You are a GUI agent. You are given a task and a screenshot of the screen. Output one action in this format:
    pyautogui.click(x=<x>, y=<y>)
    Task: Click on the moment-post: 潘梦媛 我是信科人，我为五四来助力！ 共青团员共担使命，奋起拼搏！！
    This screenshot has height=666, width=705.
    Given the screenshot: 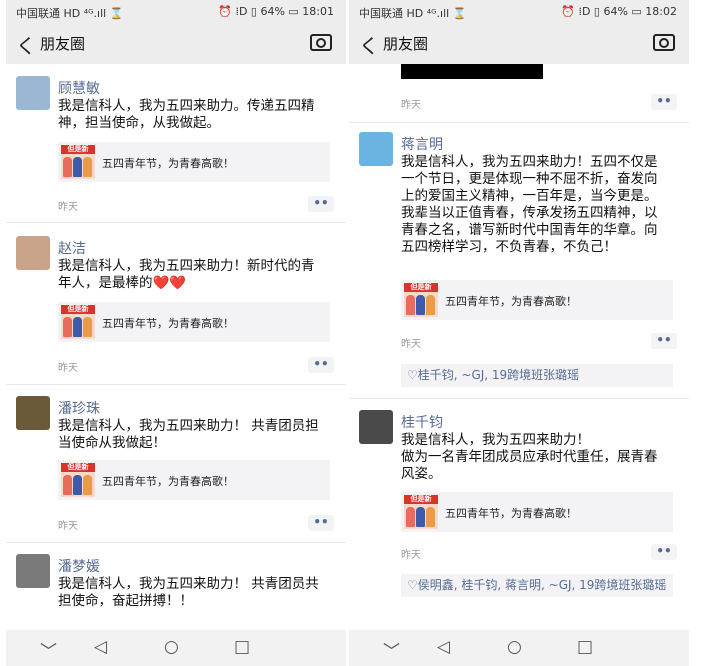 What is the action you would take?
    pyautogui.click(x=176, y=592)
    